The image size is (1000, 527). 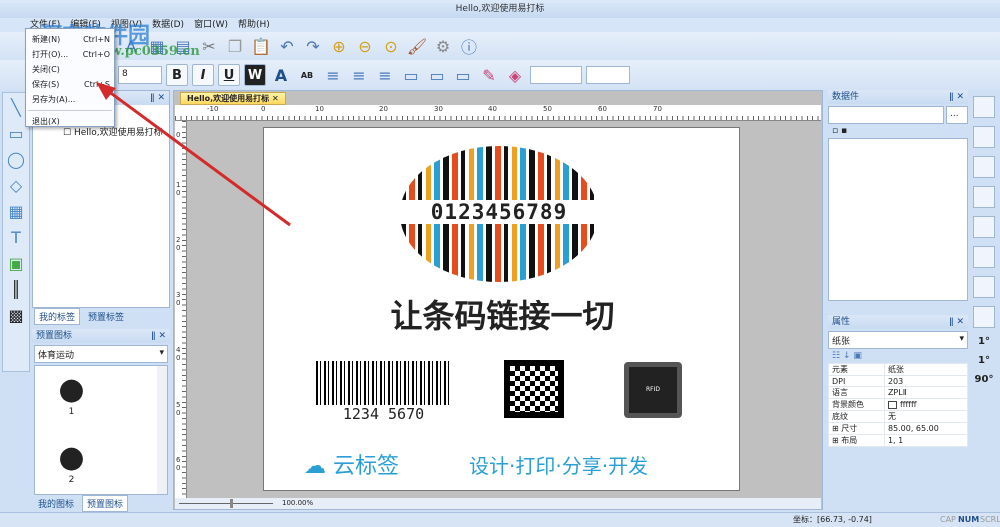 I want to click on qrcode-tool-icon: ▩, so click(x=16, y=315).